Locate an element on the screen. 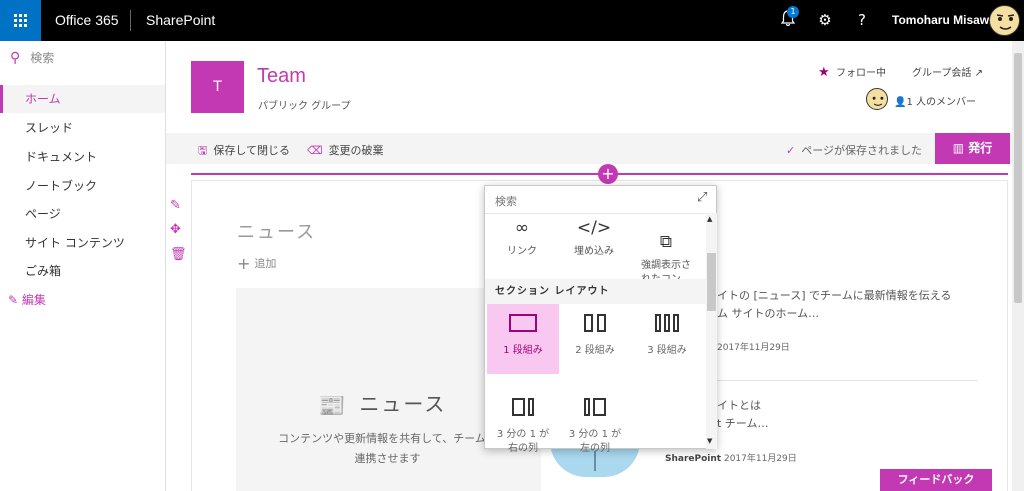  group-conversation-label: グループ会話 is located at coordinates (942, 73).